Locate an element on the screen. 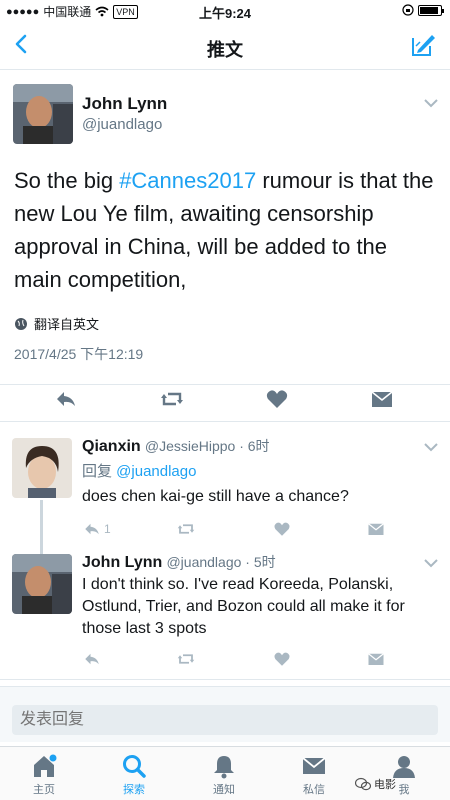 The width and height of the screenshot is (450, 800). watermark: 电影 is located at coordinates (375, 784).